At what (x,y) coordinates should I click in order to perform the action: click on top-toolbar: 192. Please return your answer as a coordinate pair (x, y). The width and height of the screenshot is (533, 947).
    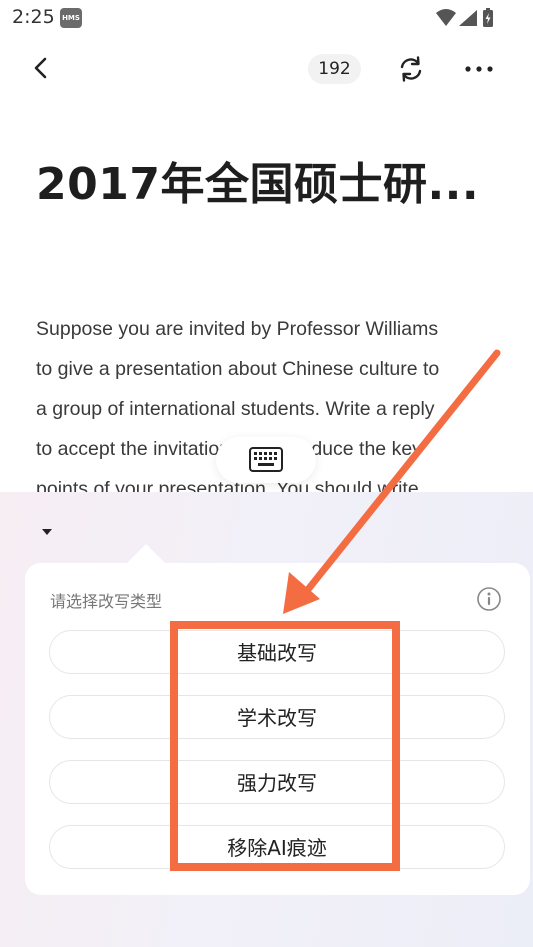
    Looking at the image, I should click on (266, 68).